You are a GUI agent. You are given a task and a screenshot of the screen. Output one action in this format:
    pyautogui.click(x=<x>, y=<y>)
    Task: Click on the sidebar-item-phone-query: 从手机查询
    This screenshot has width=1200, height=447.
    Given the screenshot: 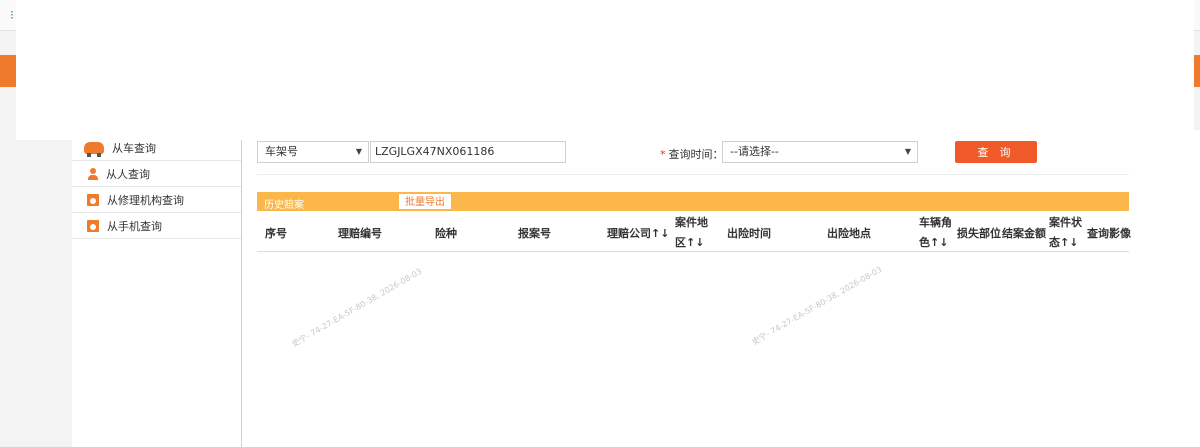 What is the action you would take?
    pyautogui.click(x=156, y=226)
    